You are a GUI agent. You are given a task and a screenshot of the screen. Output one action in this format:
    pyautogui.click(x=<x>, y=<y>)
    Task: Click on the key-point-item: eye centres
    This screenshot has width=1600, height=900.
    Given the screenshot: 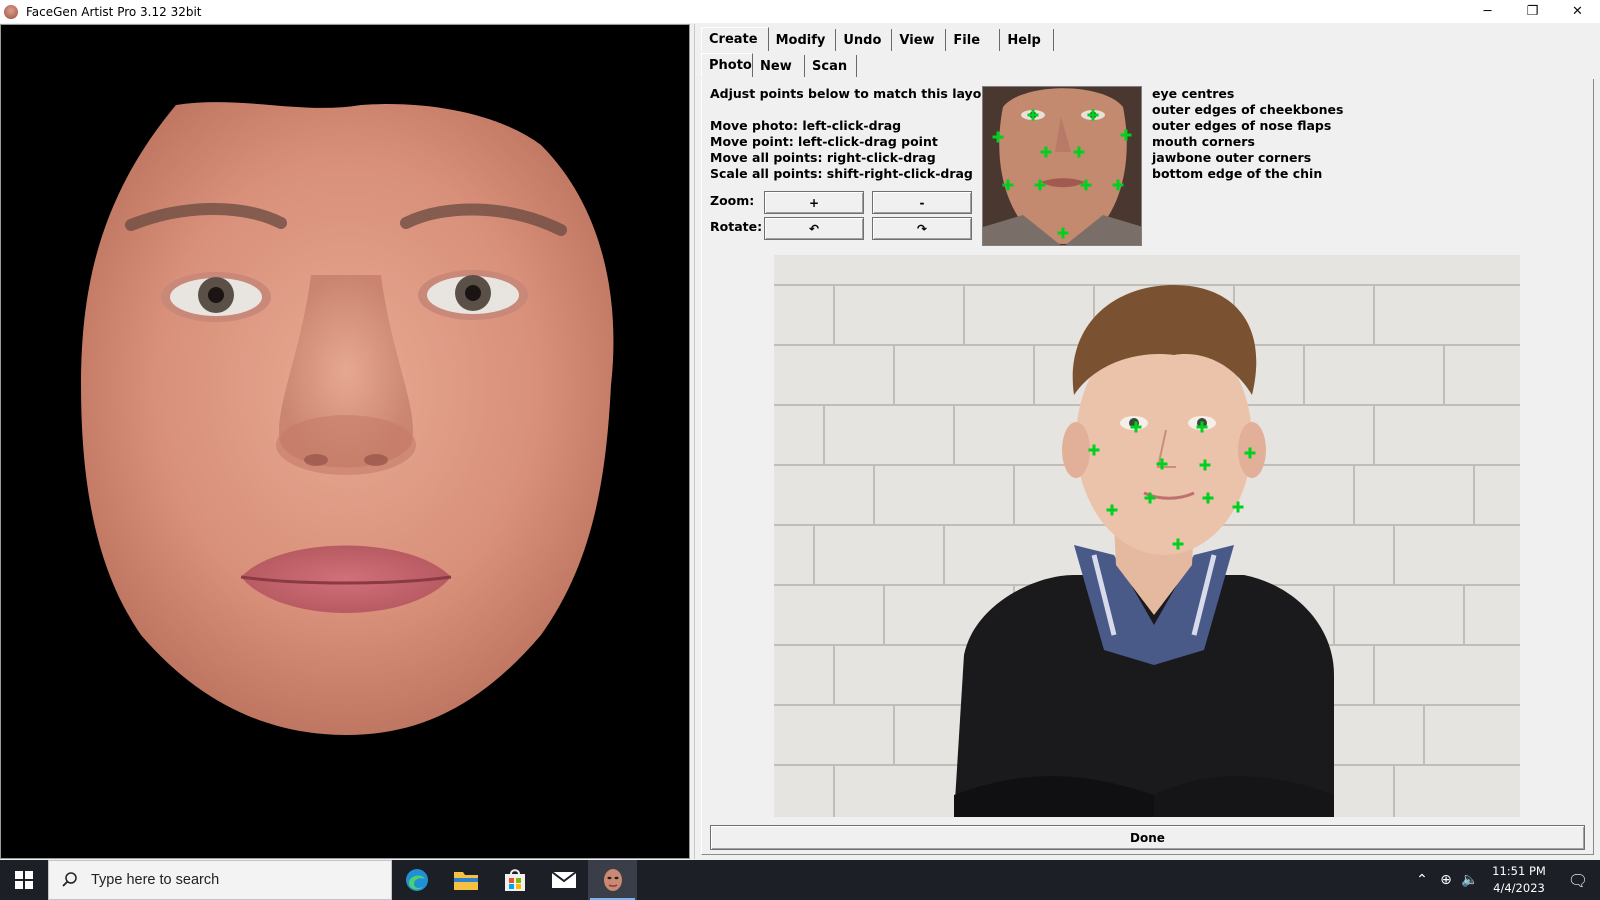 What is the action you would take?
    pyautogui.click(x=1193, y=93)
    